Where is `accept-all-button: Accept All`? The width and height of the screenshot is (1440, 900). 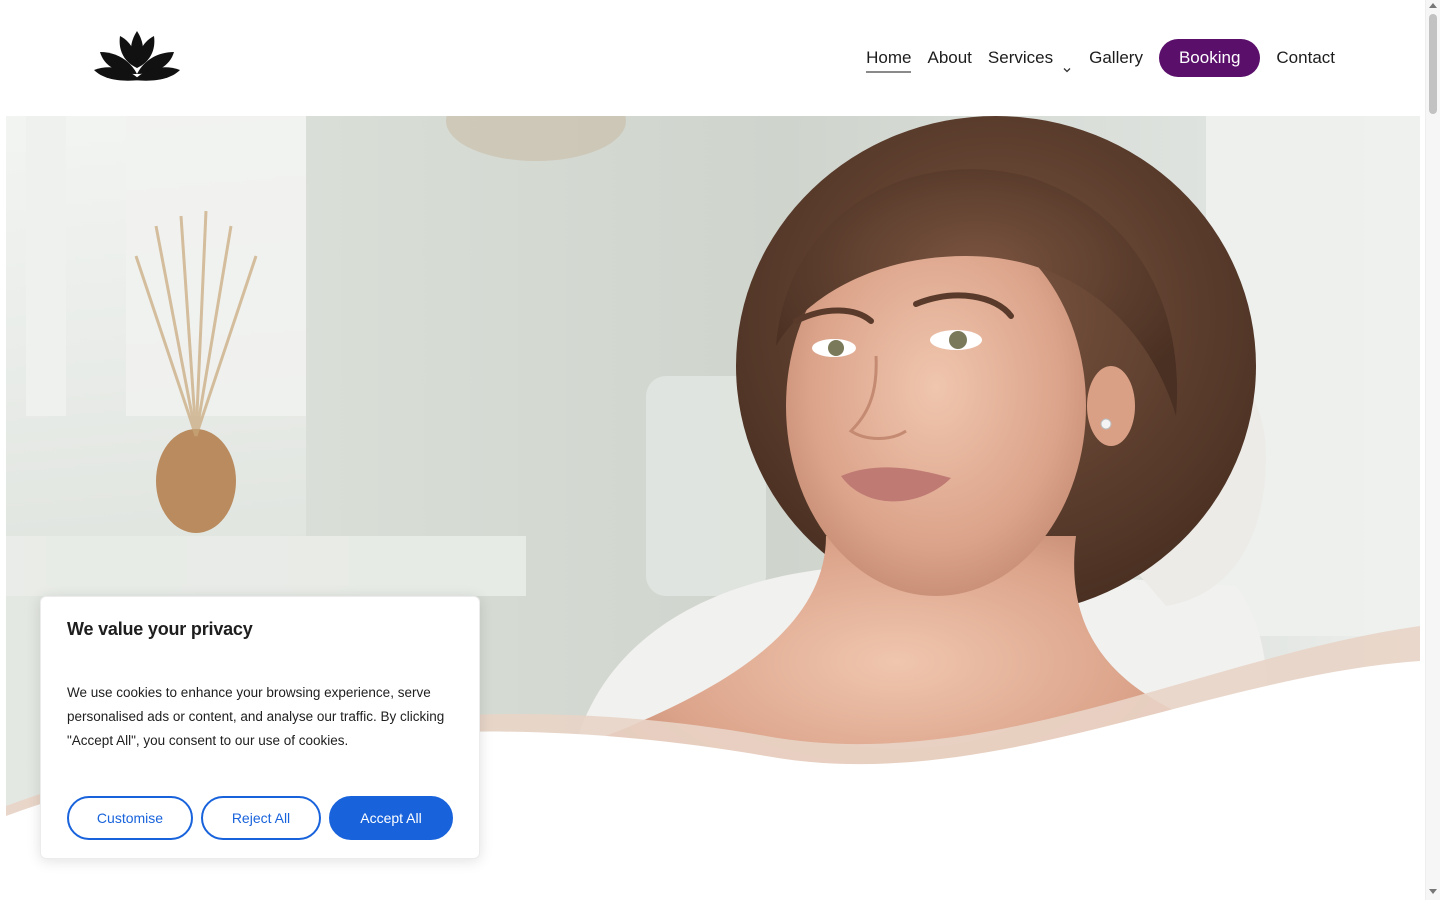 accept-all-button: Accept All is located at coordinates (391, 818).